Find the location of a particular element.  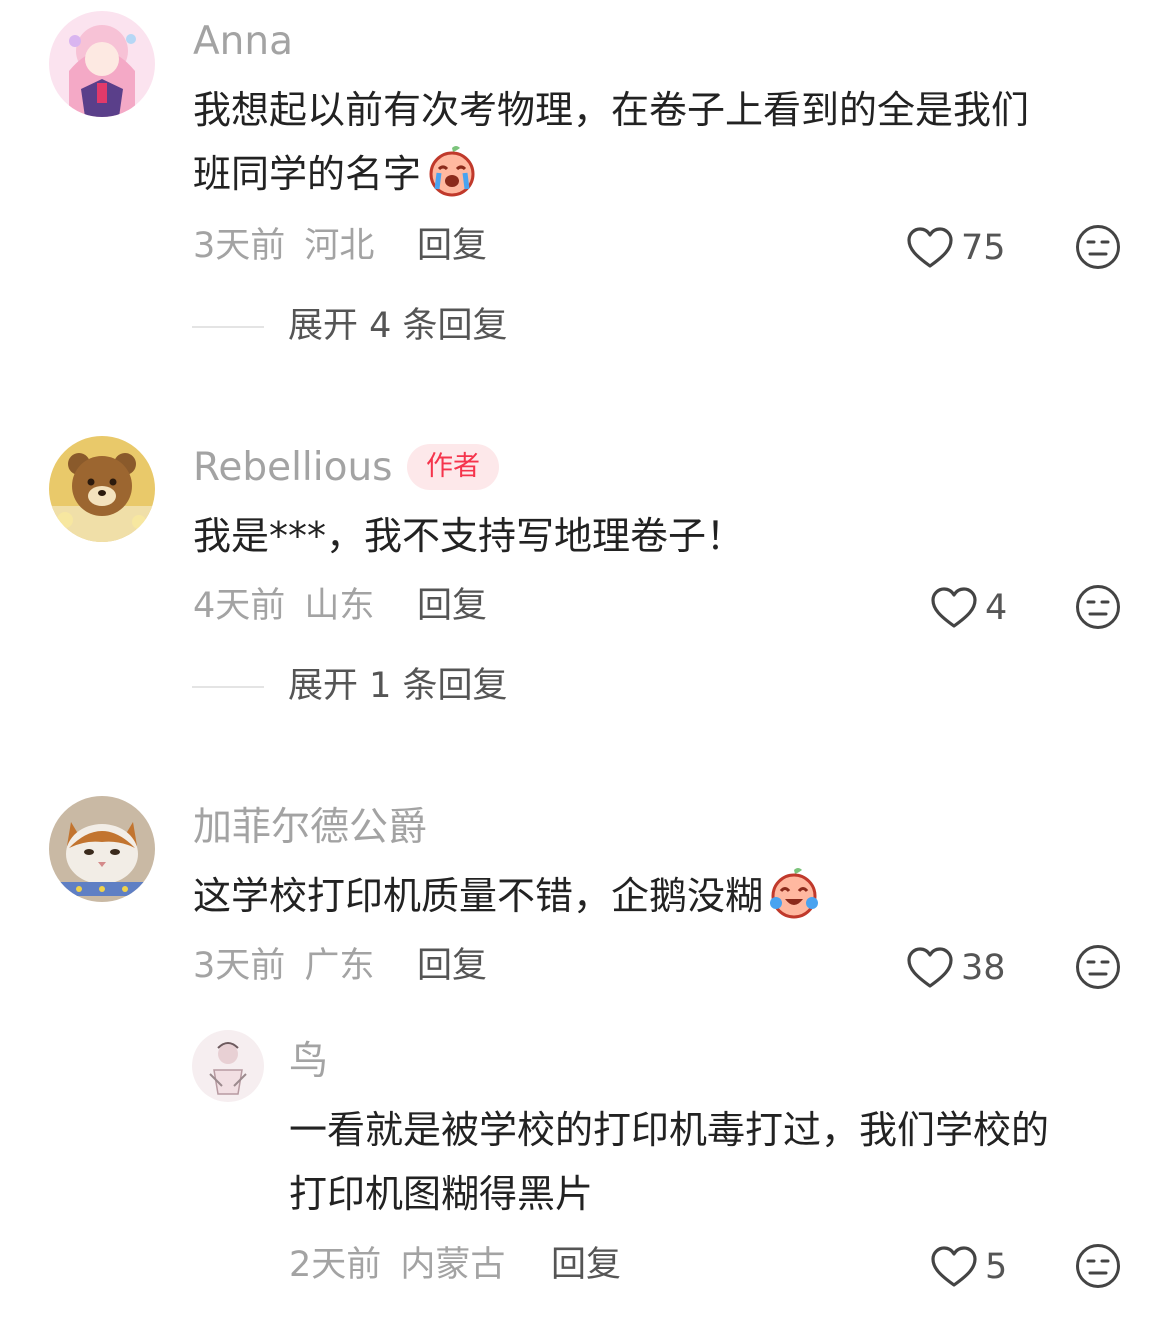

comment-meta: 2天前 内蒙古 is located at coordinates (397, 1265).